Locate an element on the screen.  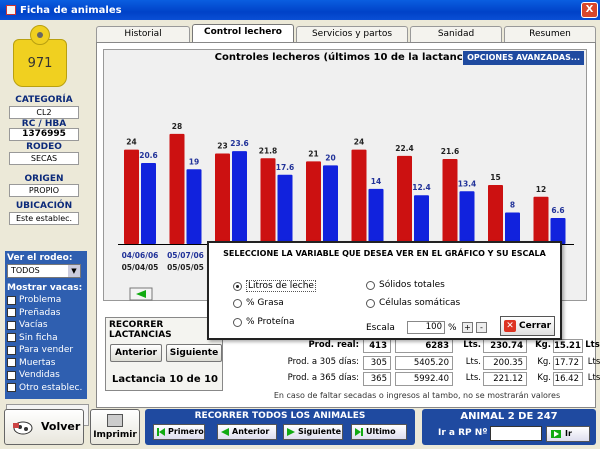
ver-rodeo-label: Ver el rodeo: is located at coordinates (40, 258).